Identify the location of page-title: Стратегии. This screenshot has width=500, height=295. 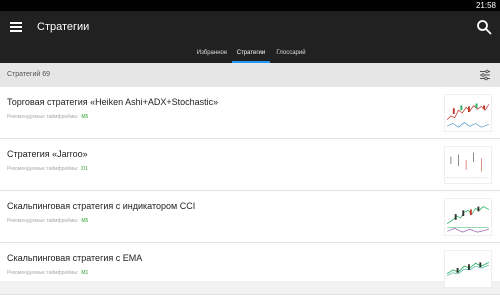
(63, 27).